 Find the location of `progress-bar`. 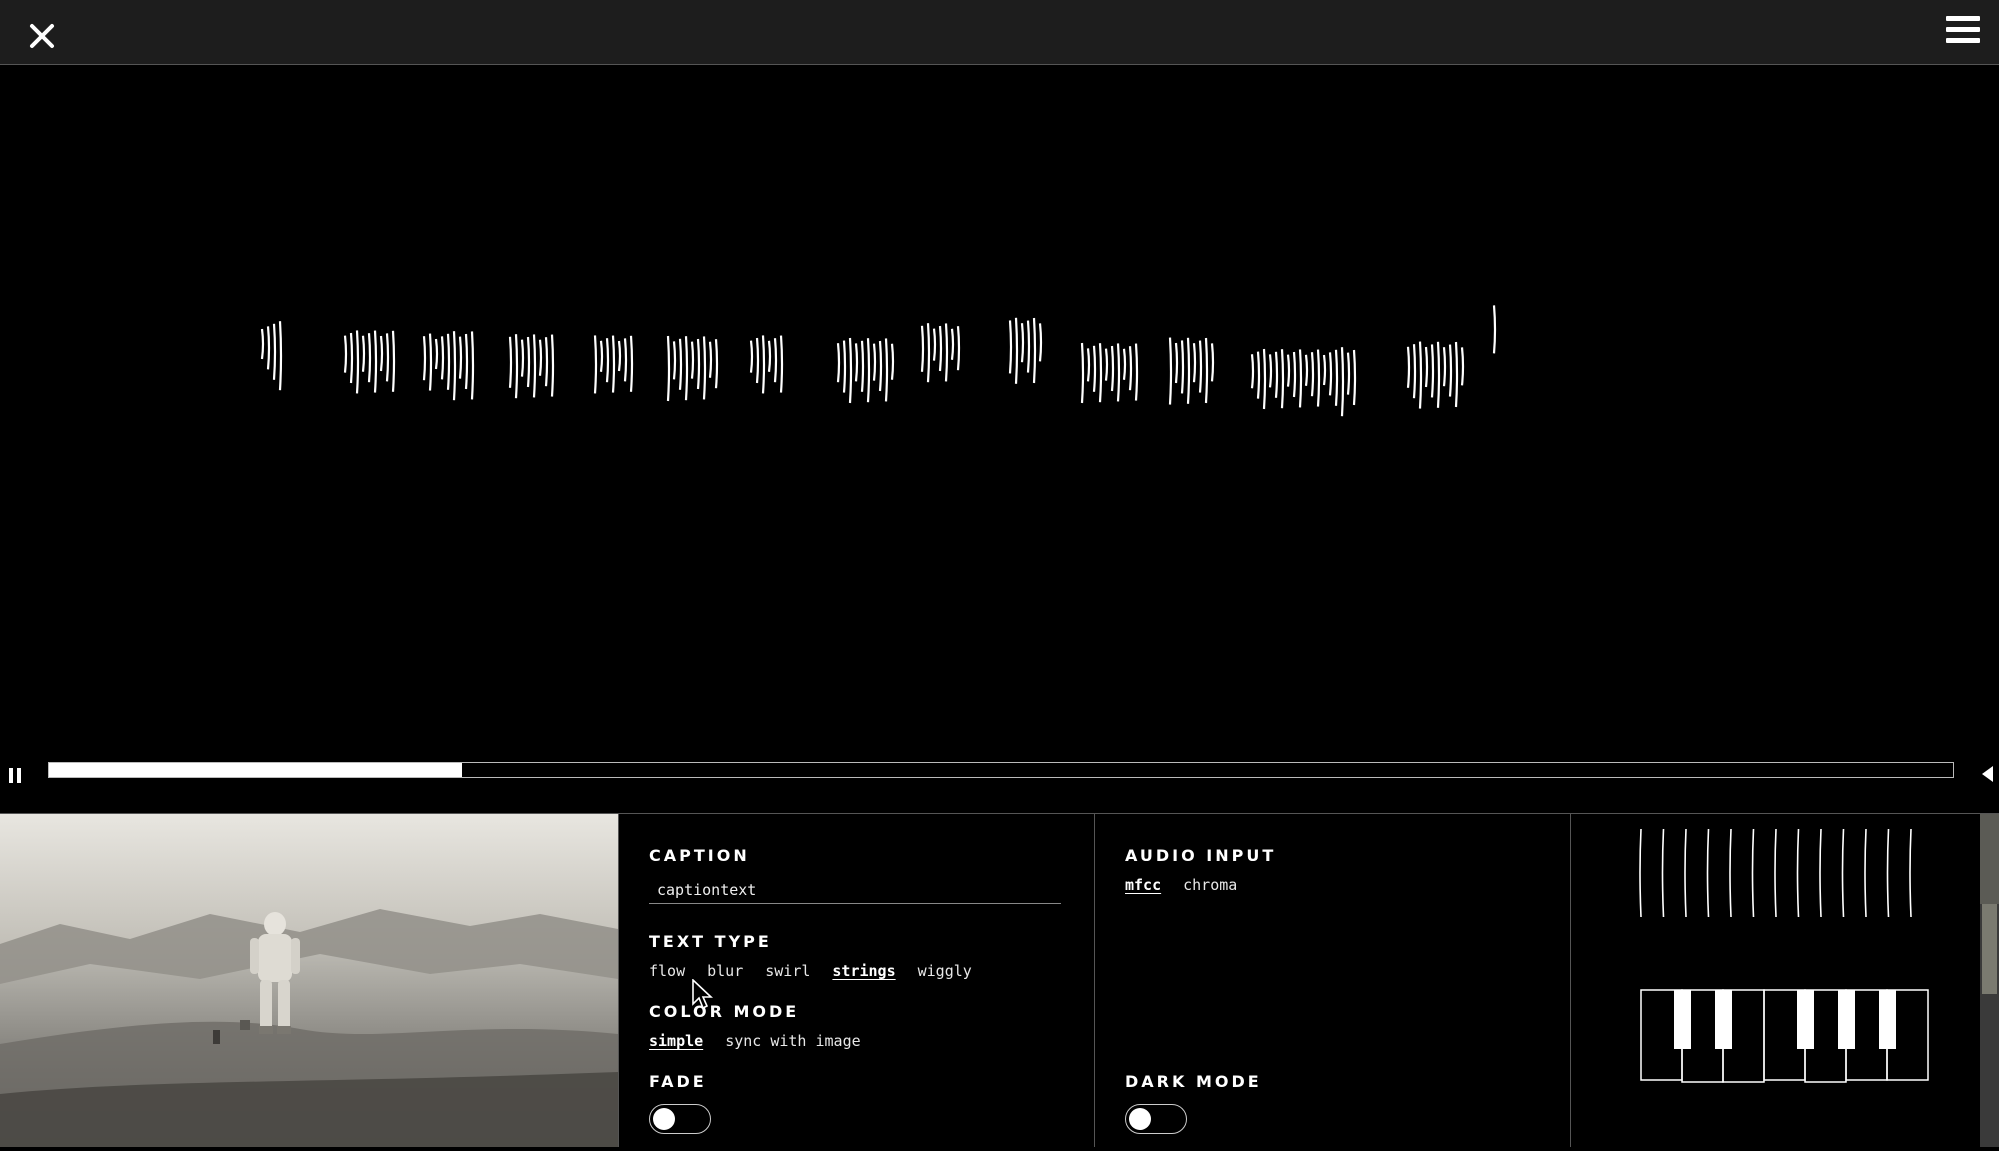

progress-bar is located at coordinates (1001, 770).